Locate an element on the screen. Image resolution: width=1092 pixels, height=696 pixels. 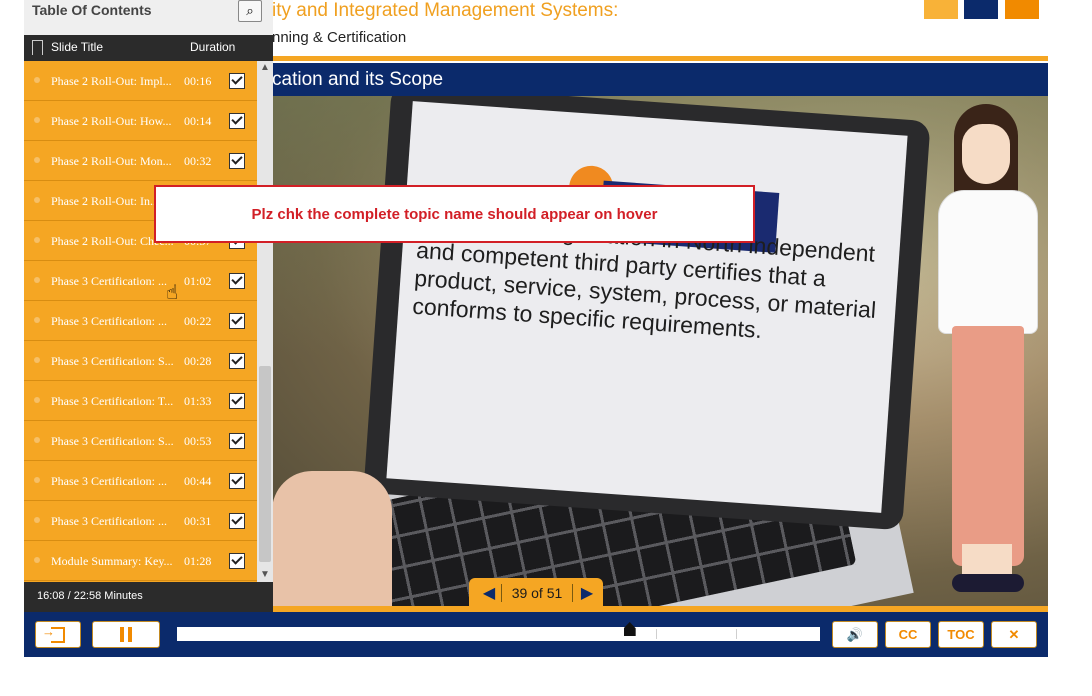
toc-toggle-button: TOC is located at coordinates (961, 634).